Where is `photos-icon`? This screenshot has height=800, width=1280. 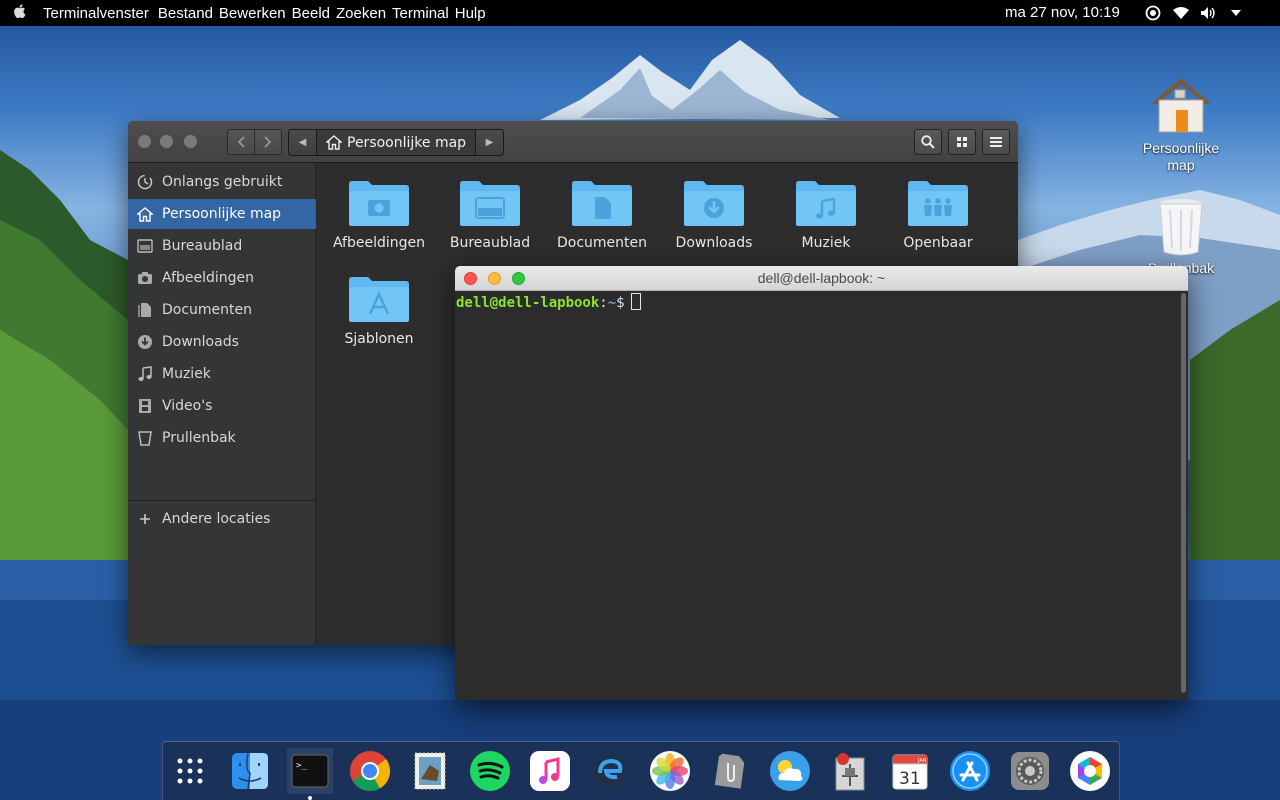 photos-icon is located at coordinates (670, 771).